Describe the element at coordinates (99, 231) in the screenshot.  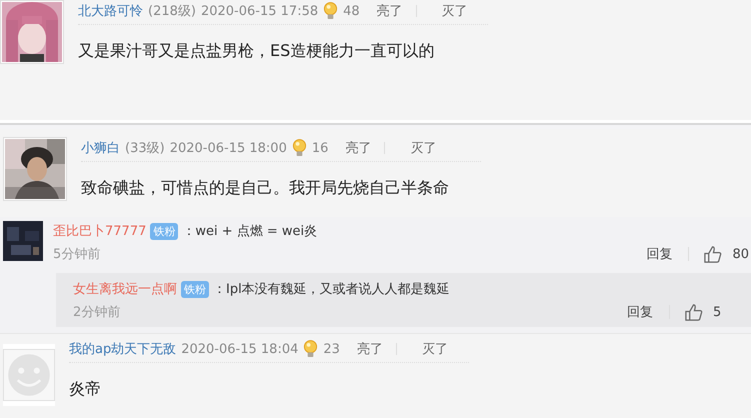
I see `username-link: 歪比巴卜77777` at that location.